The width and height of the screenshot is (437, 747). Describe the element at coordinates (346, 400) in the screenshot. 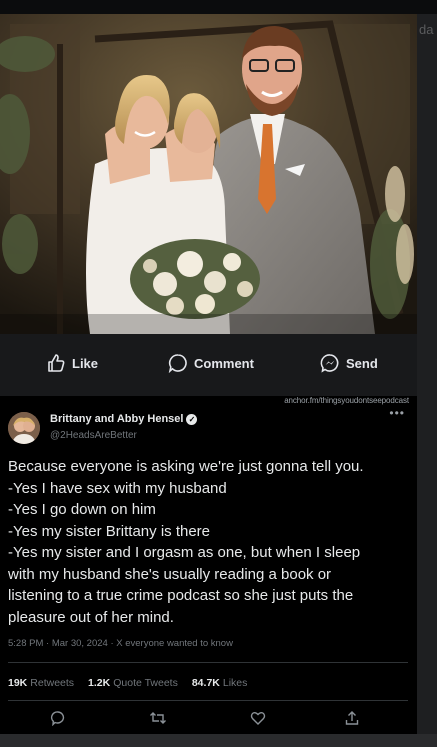

I see `podcast-watermark: anchor.fm/thingsyoudontseepodcast` at that location.